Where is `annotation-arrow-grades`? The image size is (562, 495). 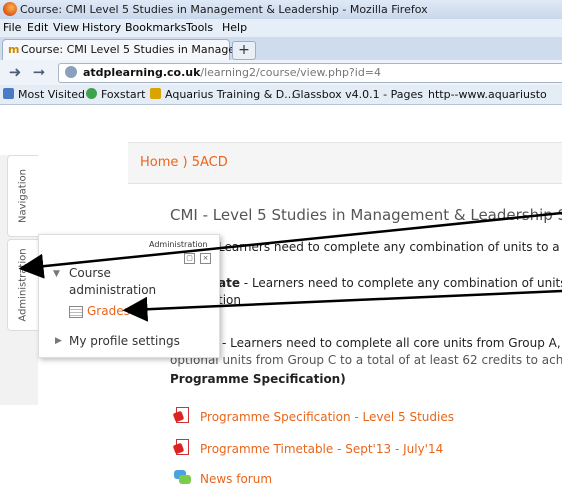
annotation-arrow-grades is located at coordinates (342, 305).